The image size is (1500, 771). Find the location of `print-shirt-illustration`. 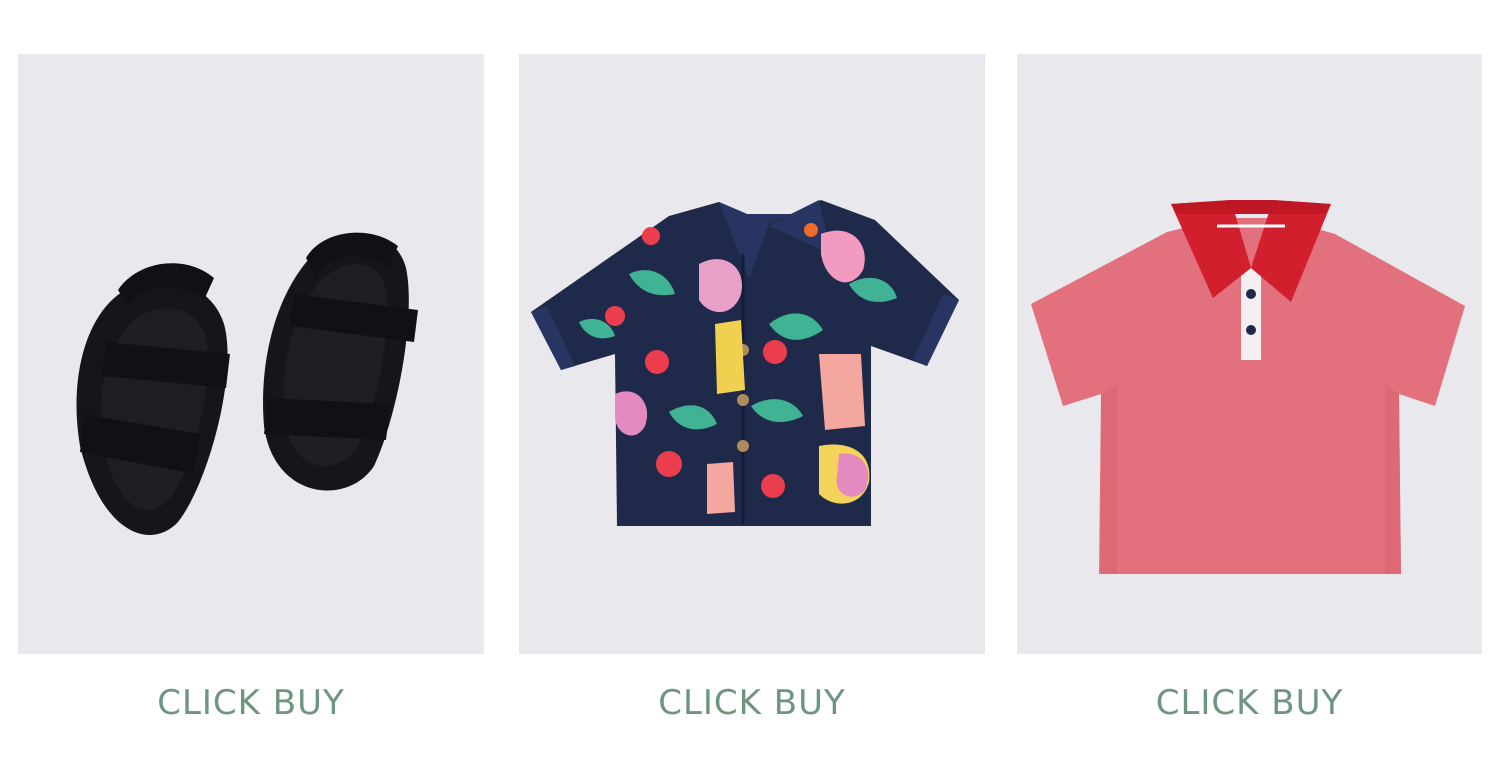

print-shirt-illustration is located at coordinates (745, 363).